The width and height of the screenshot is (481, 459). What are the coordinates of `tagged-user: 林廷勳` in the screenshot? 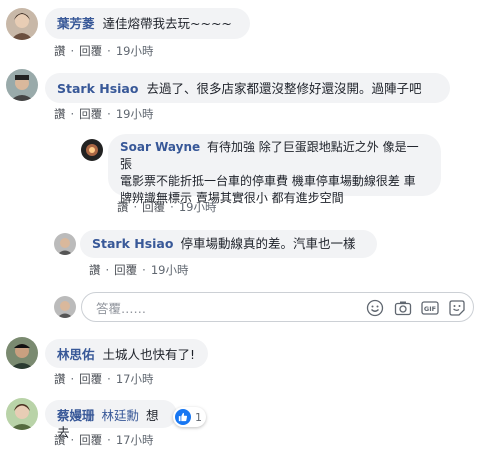 It's located at (121, 415).